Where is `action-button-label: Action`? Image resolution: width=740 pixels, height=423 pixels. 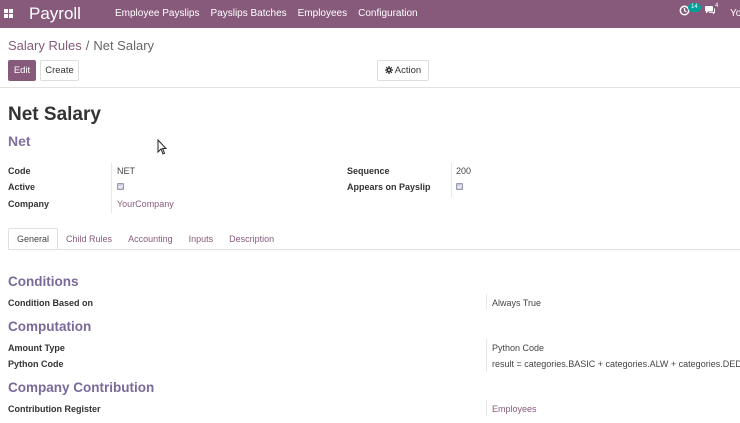
action-button-label: Action is located at coordinates (408, 70).